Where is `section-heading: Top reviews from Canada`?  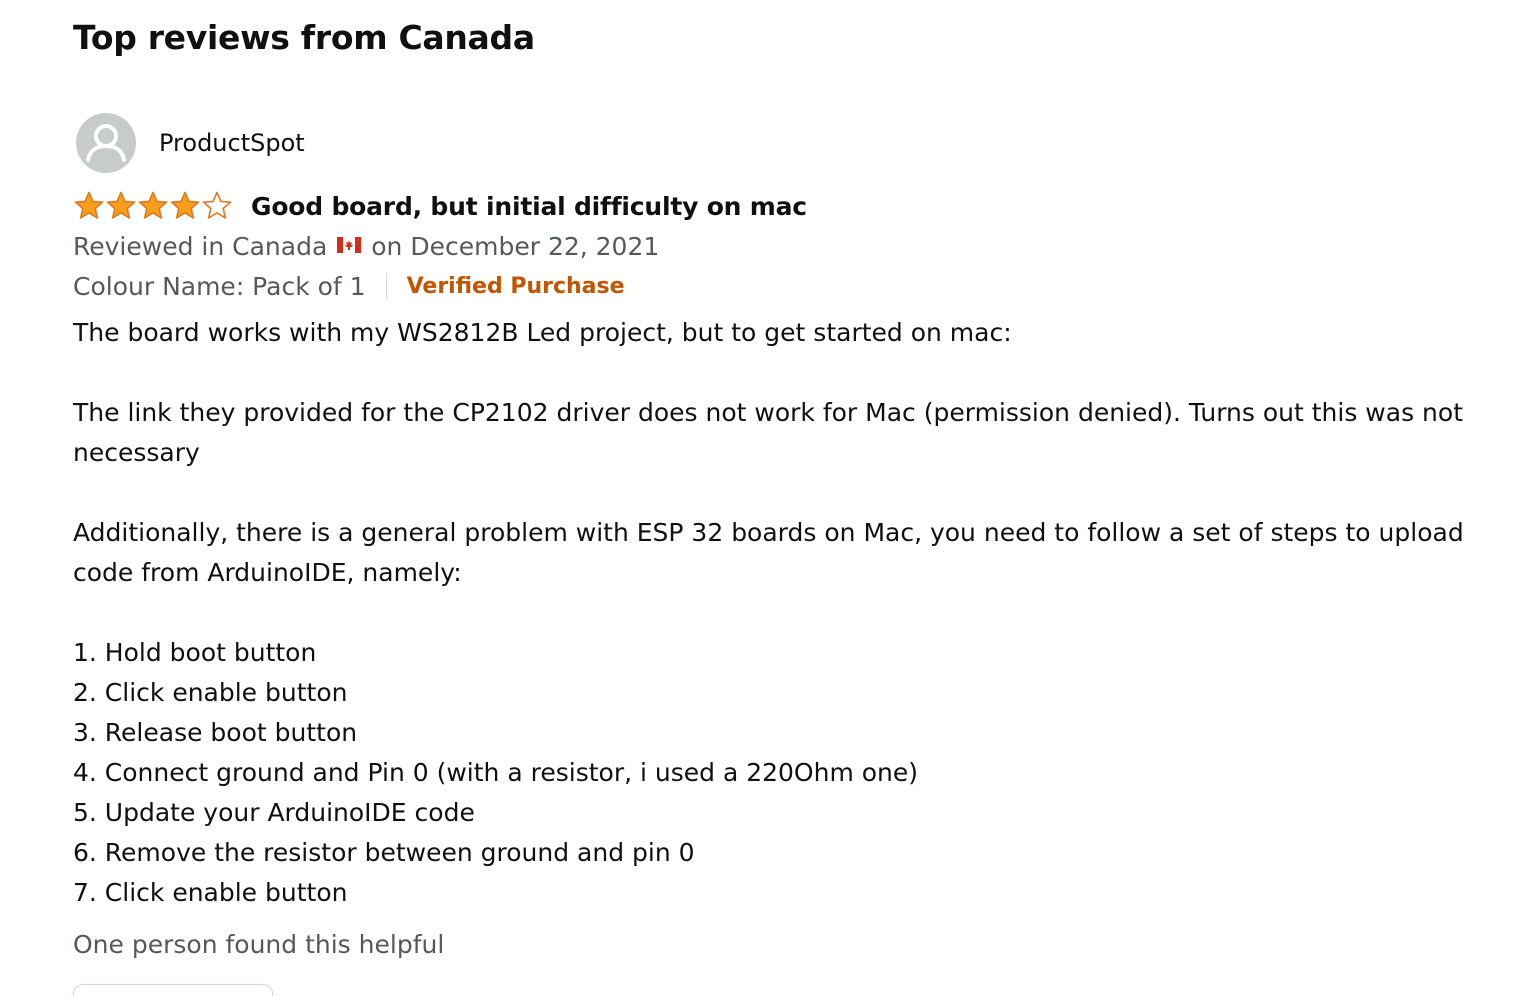 section-heading: Top reviews from Canada is located at coordinates (304, 37).